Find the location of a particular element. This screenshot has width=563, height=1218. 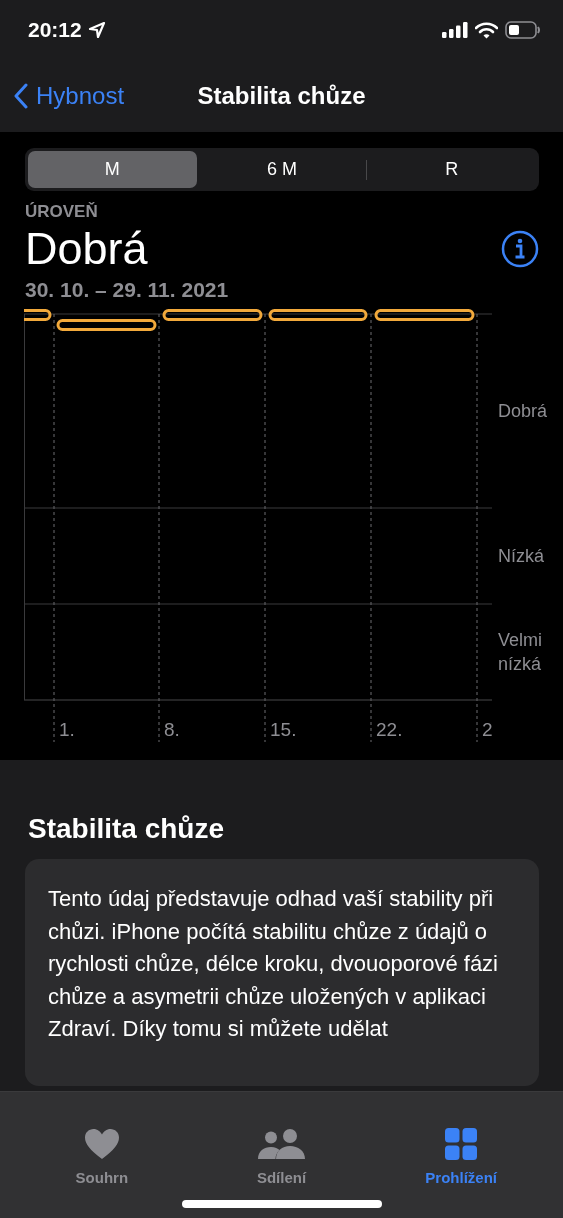

description-text: Tento údaj představuje odhad vaší stability při chůzi. iPhone počítá stabilitu chůze z údajů o rychlosti chůze, délce kroku, dvouoporové fázi chůze a asymetrii chůze uložených v aplikaci Zdraví. Díky tomu si můžete udělat is located at coordinates (273, 964).